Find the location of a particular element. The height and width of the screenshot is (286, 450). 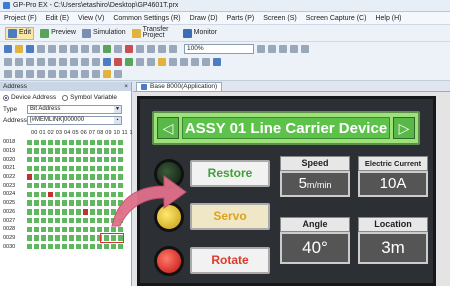

restore-button: Restore is located at coordinates (230, 173).